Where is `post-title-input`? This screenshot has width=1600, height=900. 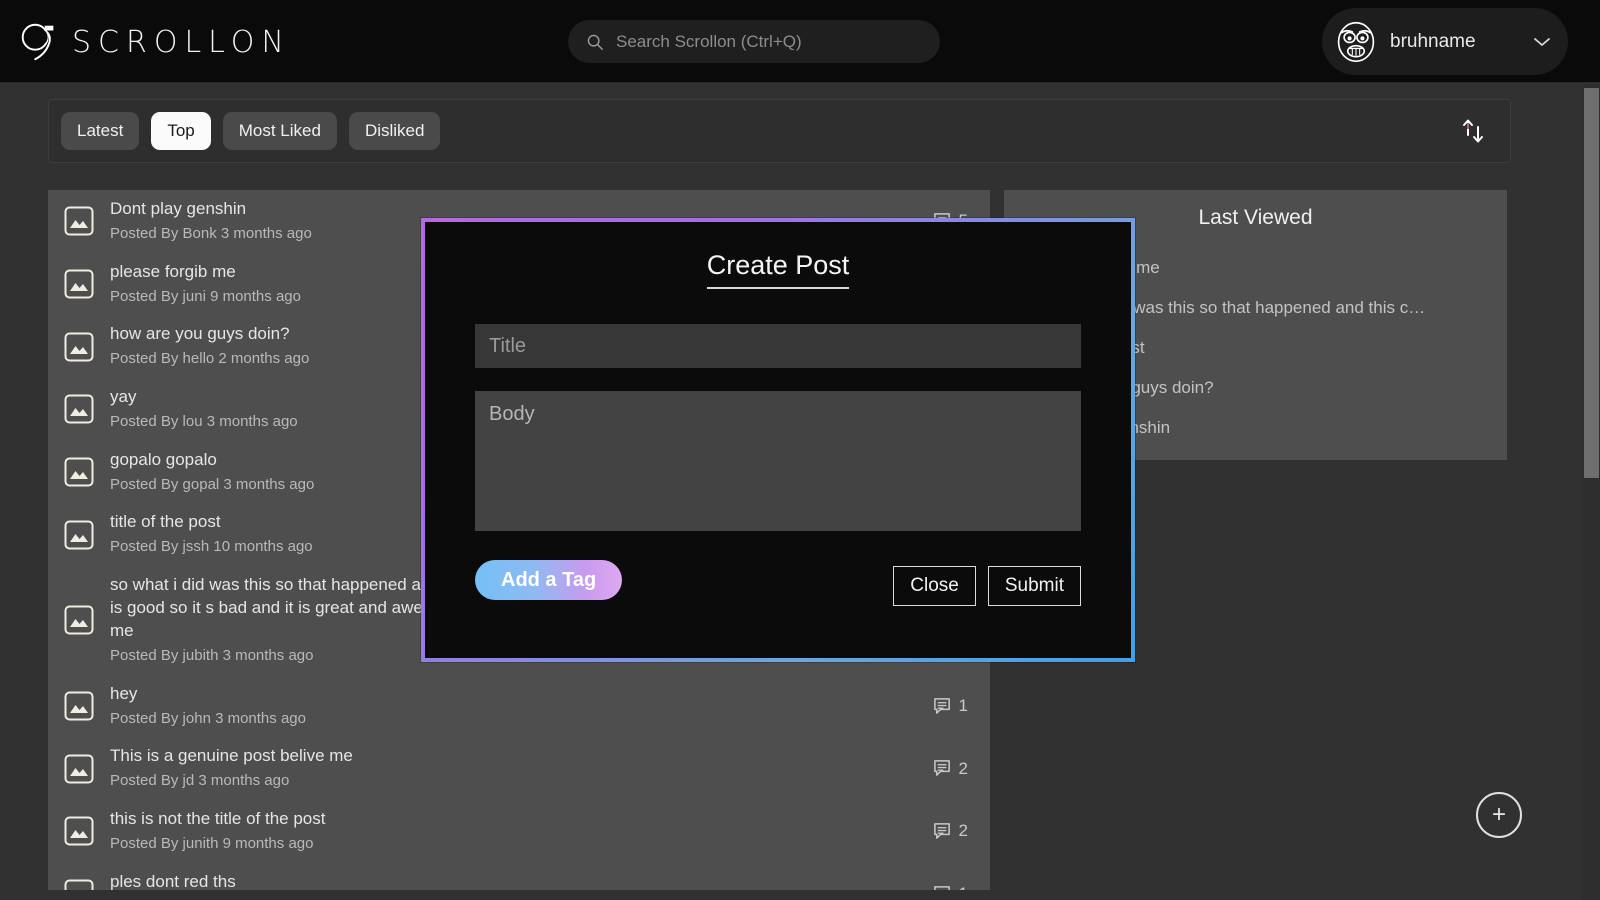
post-title-input is located at coordinates (778, 346).